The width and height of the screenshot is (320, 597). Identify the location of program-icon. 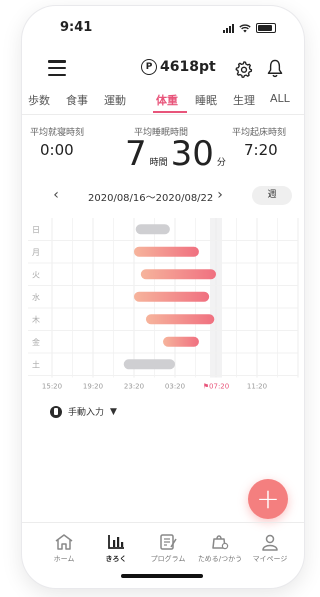
(168, 542).